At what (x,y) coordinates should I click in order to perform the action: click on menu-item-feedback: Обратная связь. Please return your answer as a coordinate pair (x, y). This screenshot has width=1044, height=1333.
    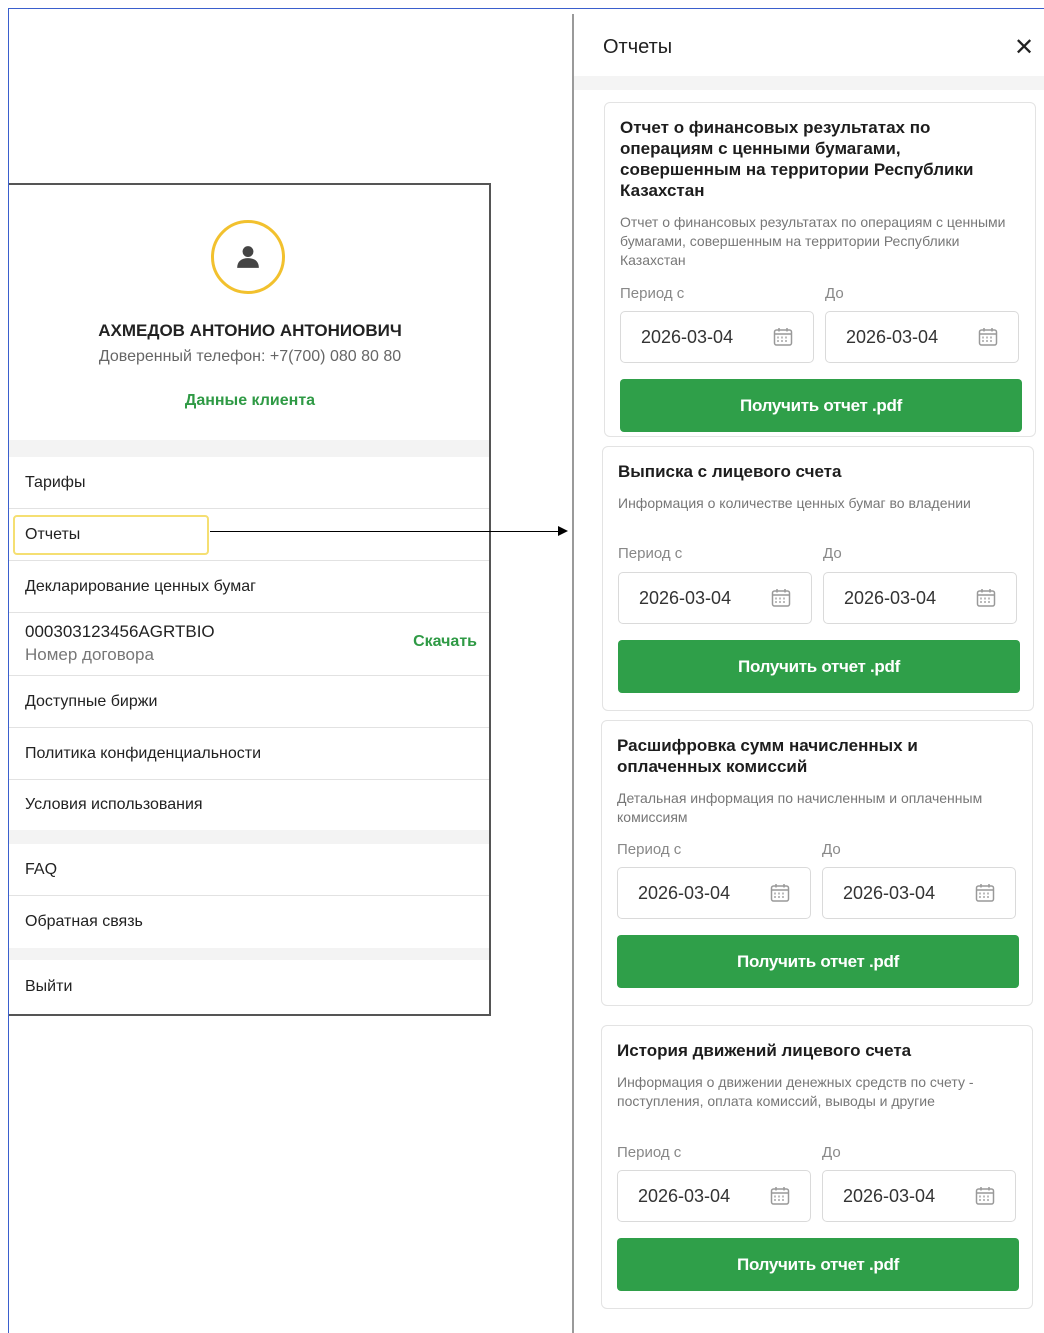
    Looking at the image, I should click on (249, 922).